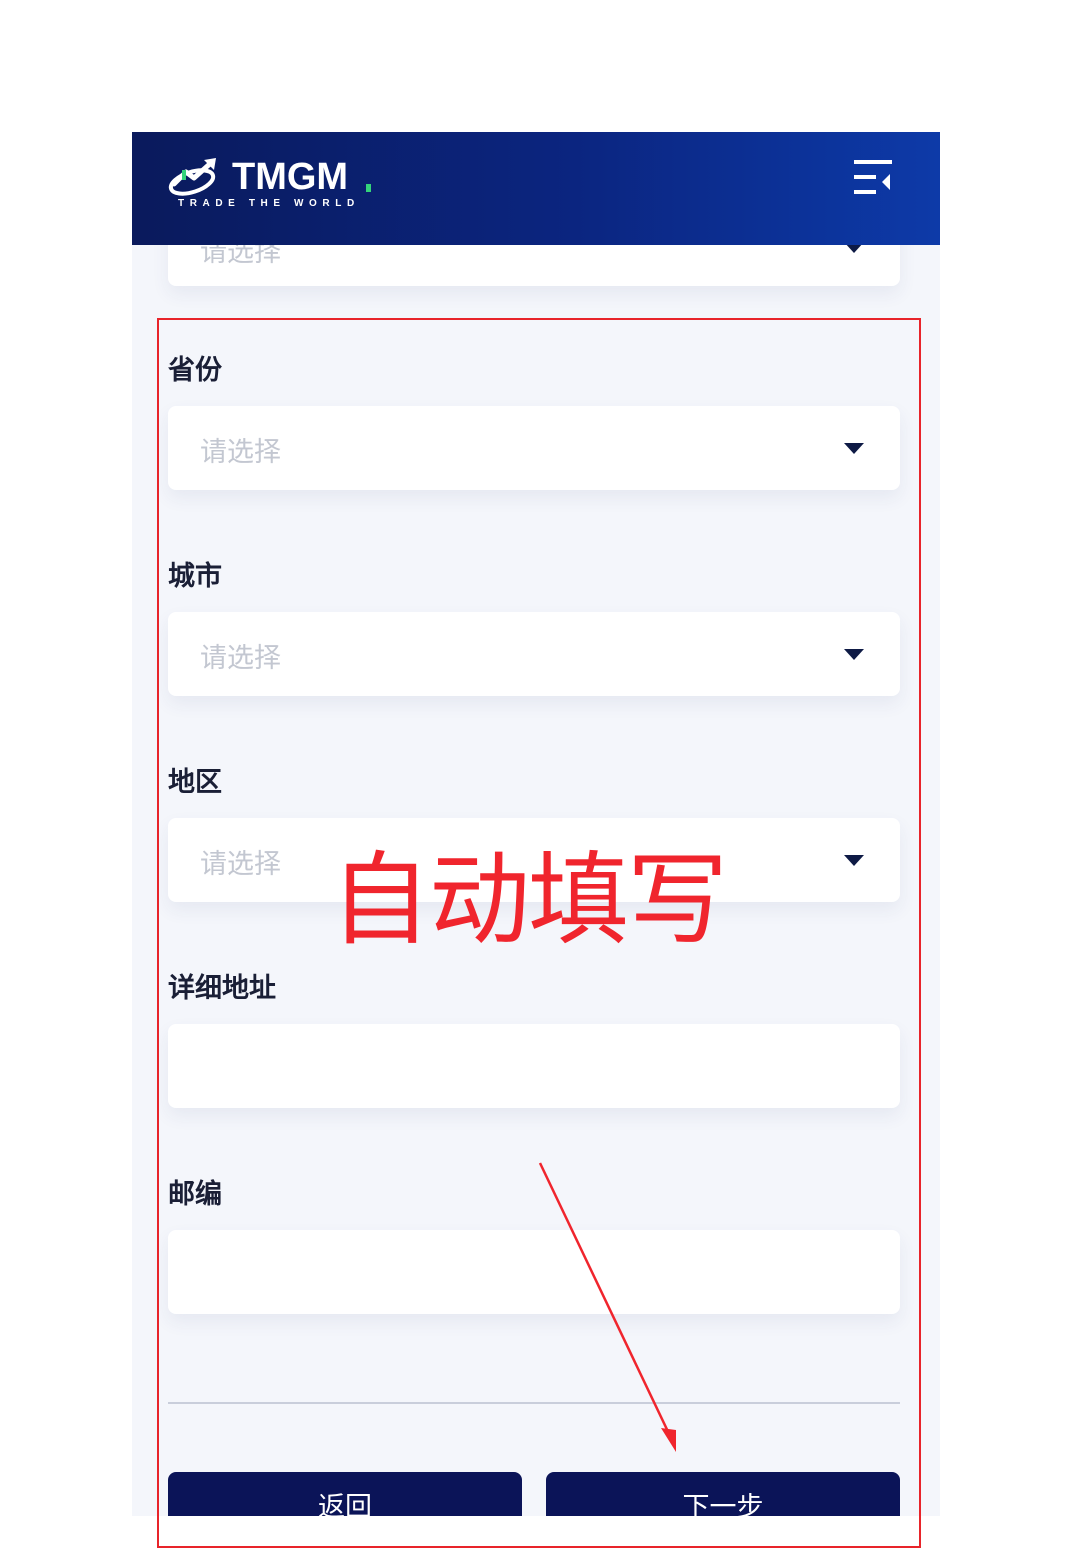 The height and width of the screenshot is (1548, 1073). I want to click on app-header: TMGM TRADE THE WORLD, so click(536, 188).